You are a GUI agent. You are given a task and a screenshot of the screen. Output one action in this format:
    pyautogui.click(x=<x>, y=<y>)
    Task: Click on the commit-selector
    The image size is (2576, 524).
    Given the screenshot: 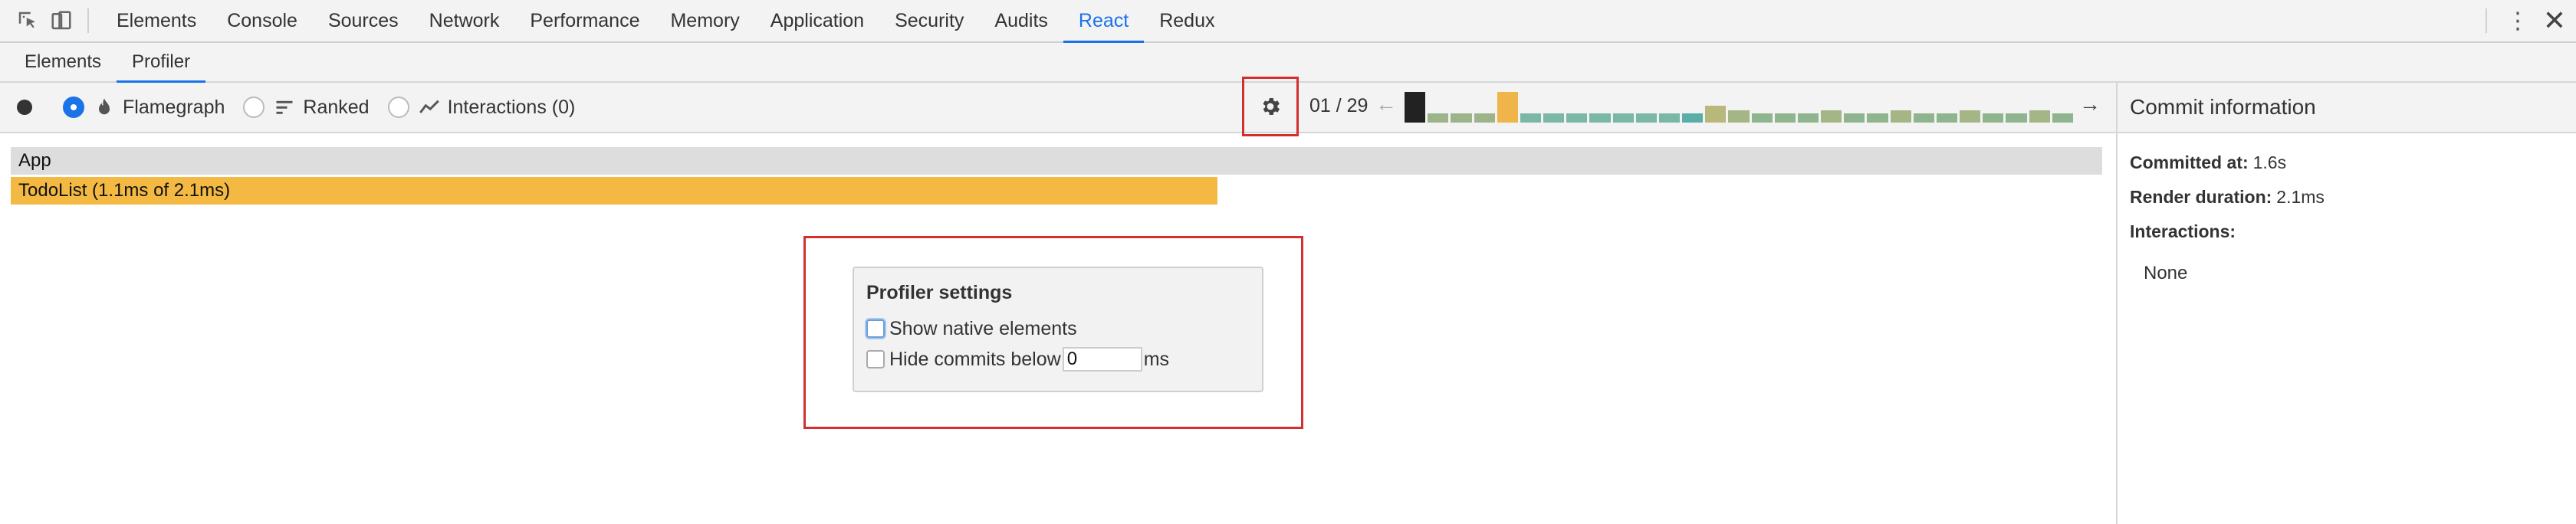 What is the action you would take?
    pyautogui.click(x=1739, y=107)
    